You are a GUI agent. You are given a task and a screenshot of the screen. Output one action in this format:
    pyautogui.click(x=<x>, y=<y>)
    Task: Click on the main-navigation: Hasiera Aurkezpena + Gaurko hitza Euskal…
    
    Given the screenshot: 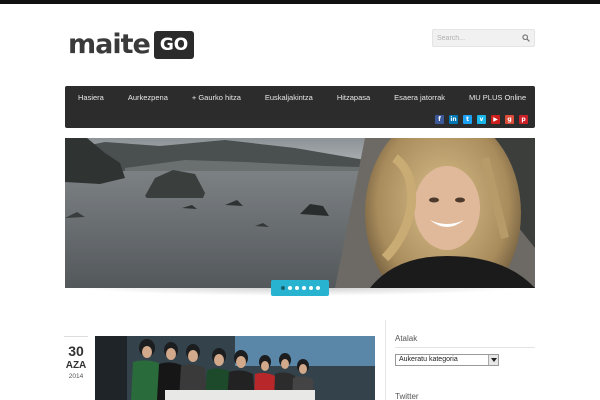 What is the action you would take?
    pyautogui.click(x=300, y=107)
    